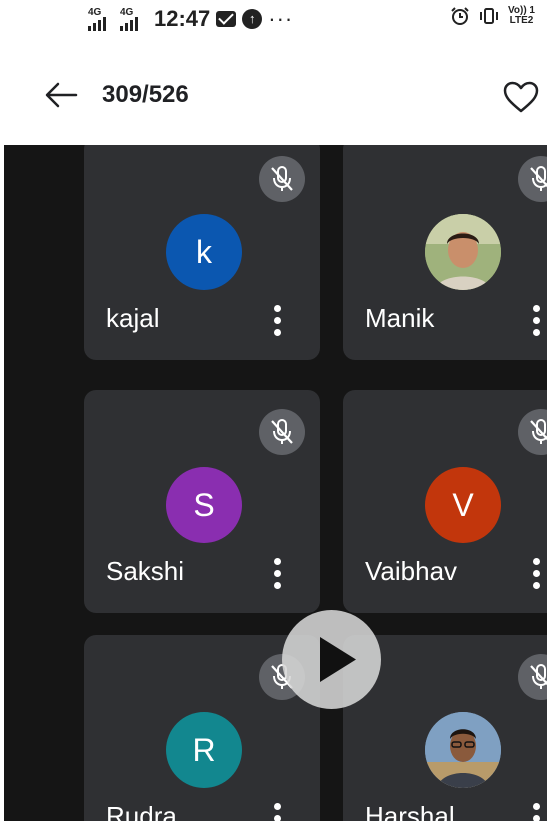 The height and width of the screenshot is (821, 547). I want to click on participant-tile: Manik, so click(445, 252).